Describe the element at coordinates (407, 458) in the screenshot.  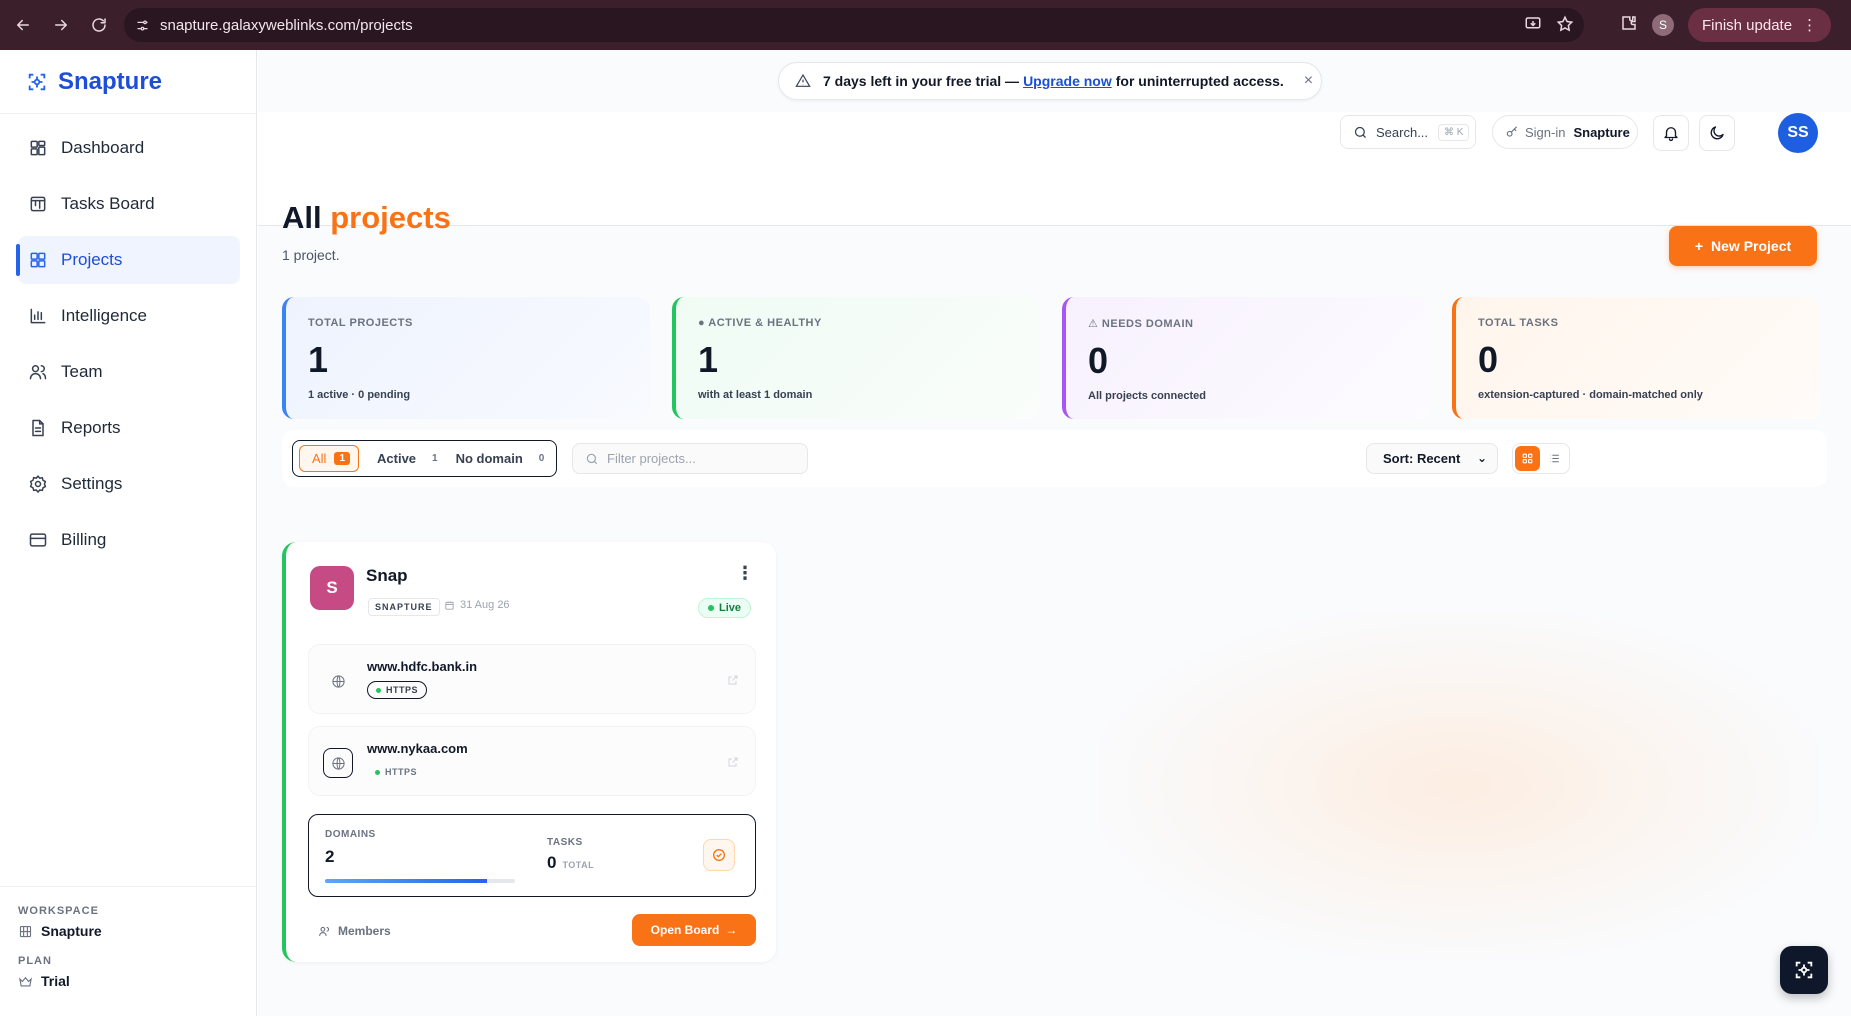
I see `filter-tab-active: Active 1` at that location.